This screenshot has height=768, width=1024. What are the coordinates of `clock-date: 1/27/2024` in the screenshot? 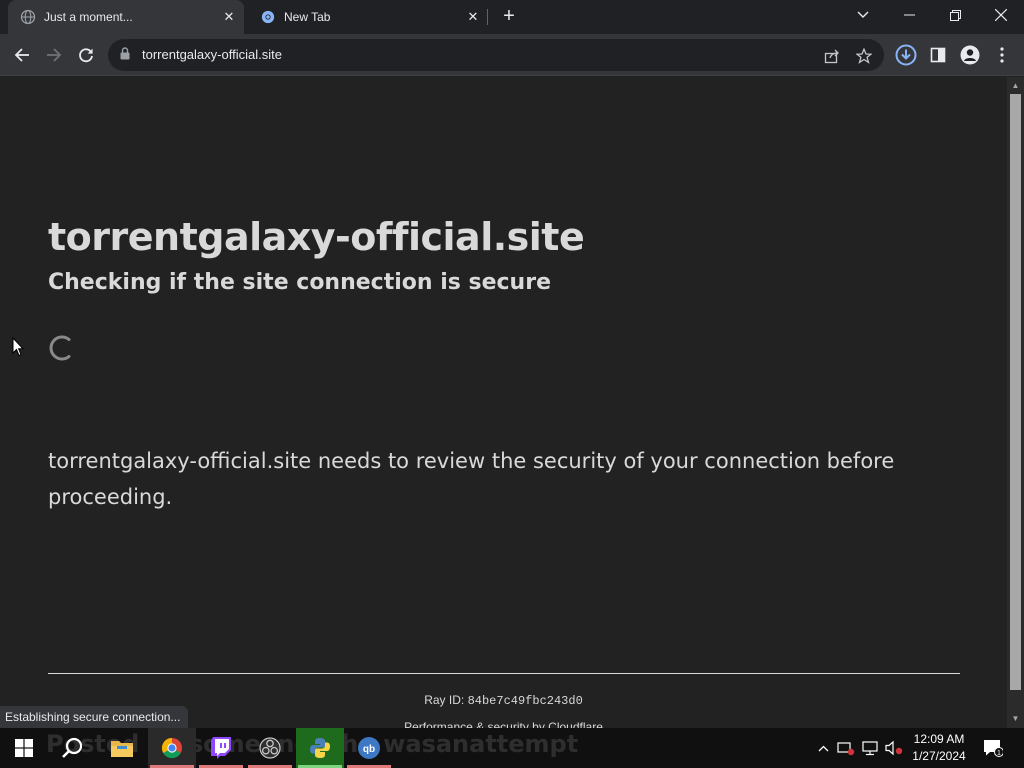 It's located at (939, 756).